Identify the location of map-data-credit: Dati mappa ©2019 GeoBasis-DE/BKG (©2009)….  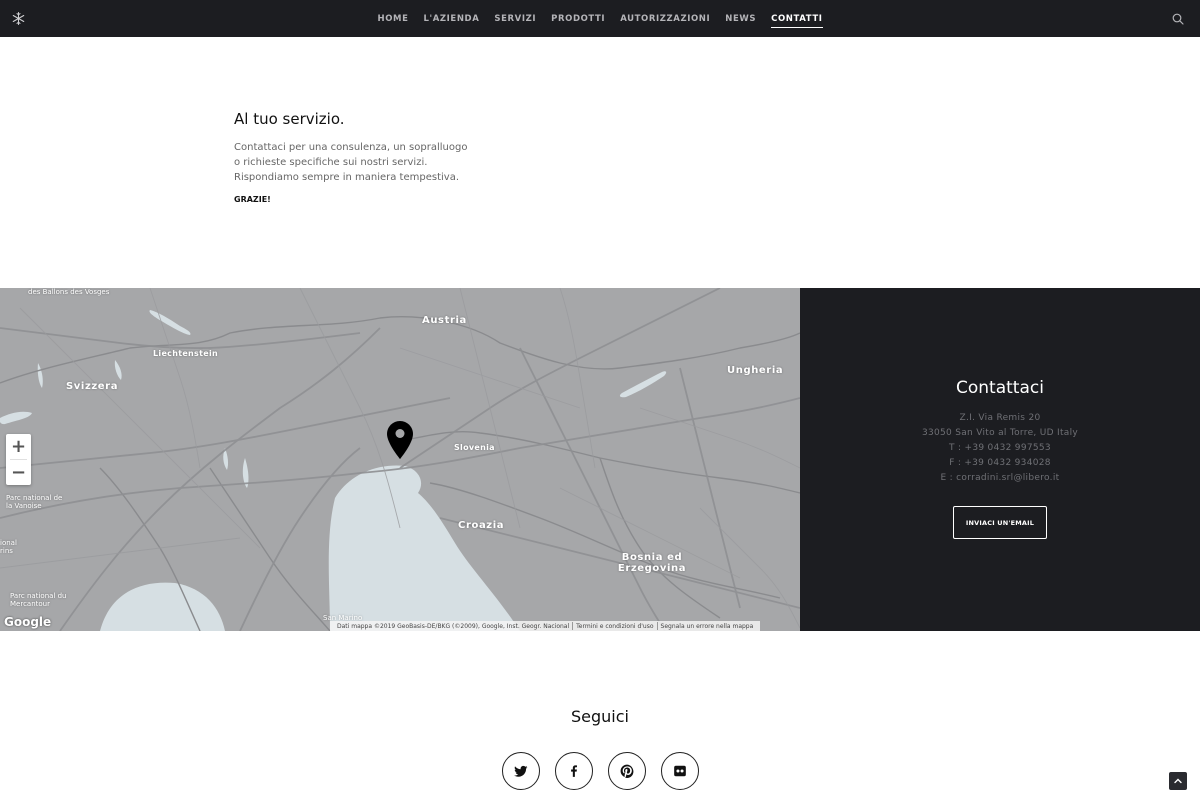
(453, 626).